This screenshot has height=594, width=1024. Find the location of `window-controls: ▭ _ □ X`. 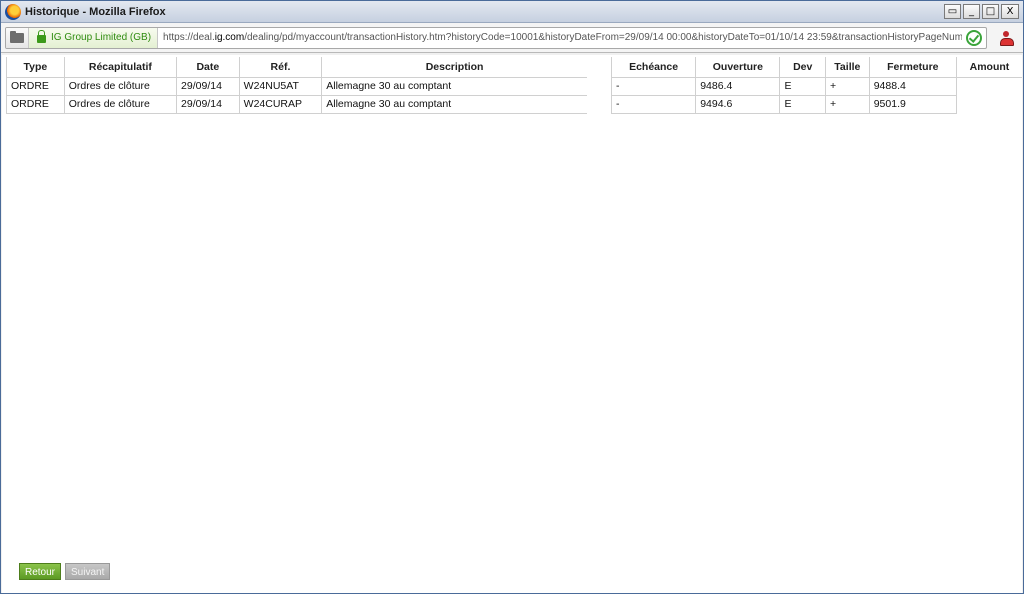

window-controls: ▭ _ □ X is located at coordinates (983, 11).